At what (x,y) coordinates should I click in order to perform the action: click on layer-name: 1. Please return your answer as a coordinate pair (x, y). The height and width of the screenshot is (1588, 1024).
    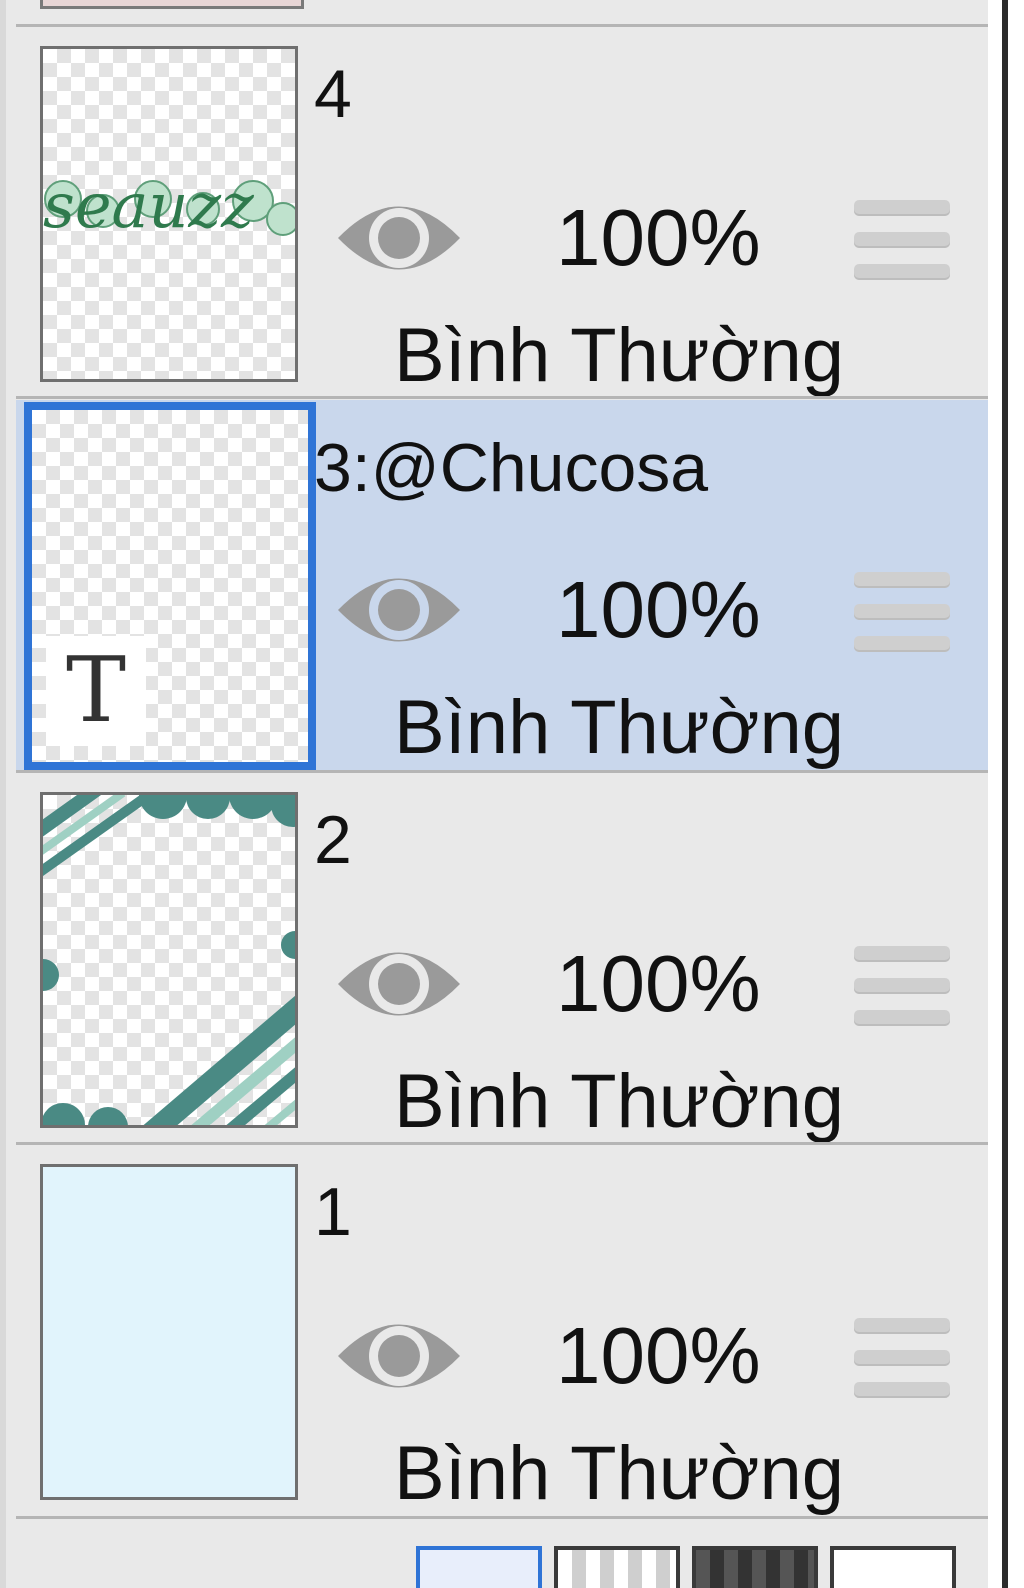
    Looking at the image, I should click on (333, 1212).